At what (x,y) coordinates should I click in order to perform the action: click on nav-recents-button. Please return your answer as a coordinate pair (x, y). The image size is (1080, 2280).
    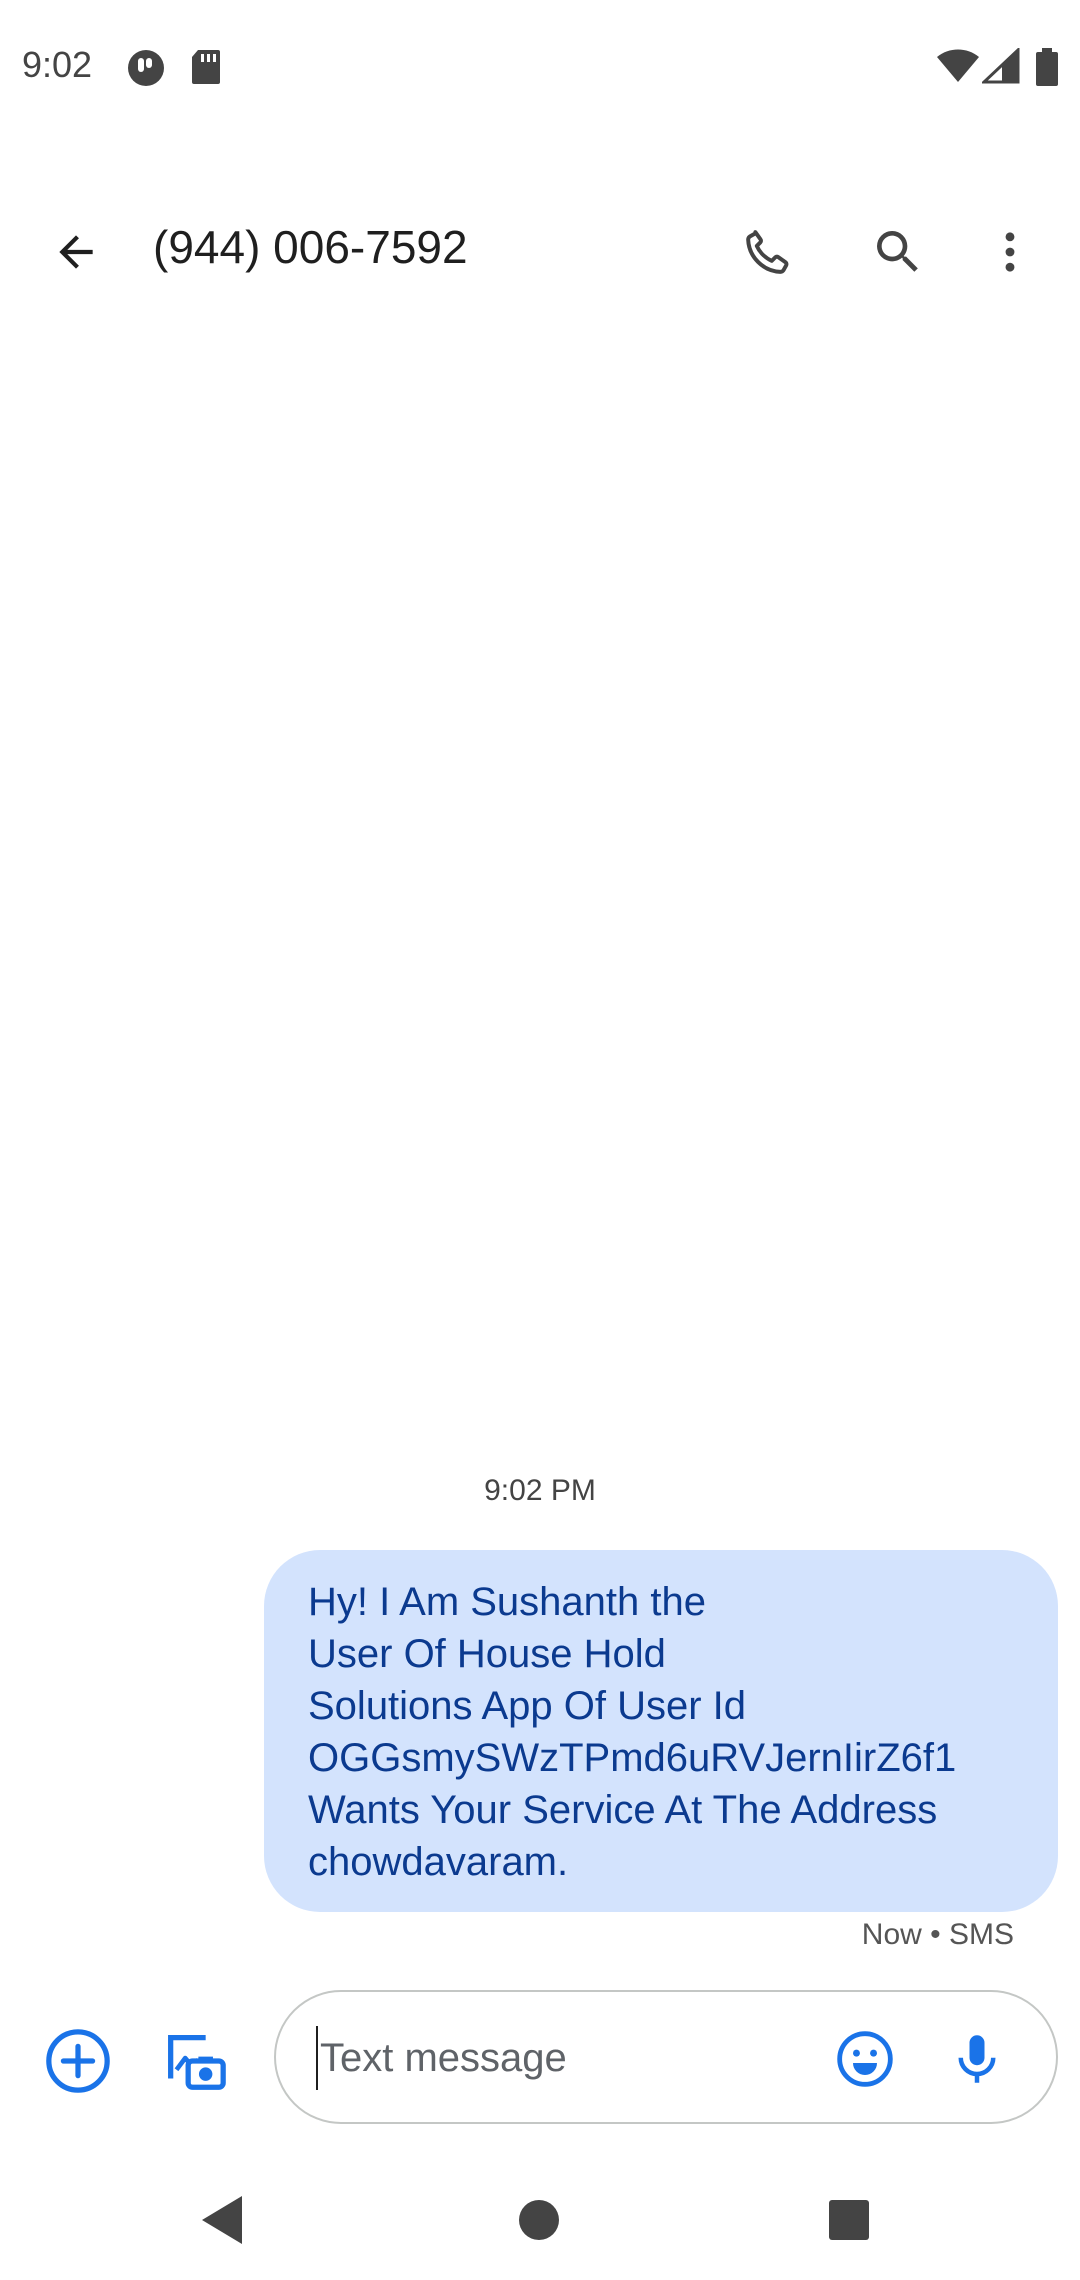
    Looking at the image, I should click on (849, 2222).